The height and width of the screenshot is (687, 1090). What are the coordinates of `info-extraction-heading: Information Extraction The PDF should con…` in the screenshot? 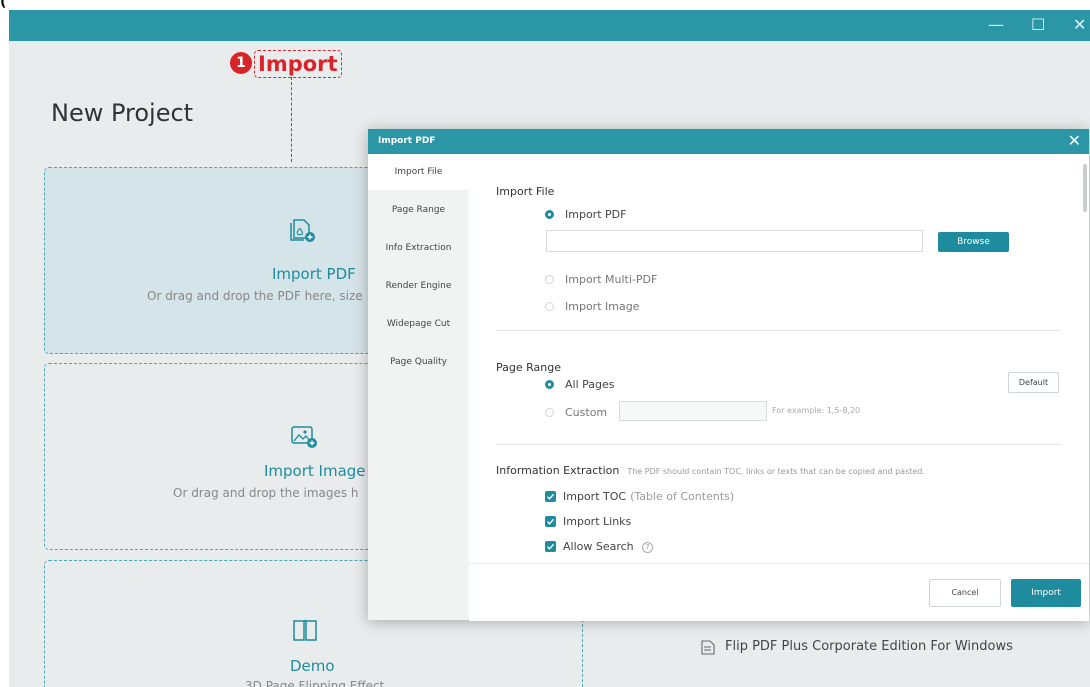 It's located at (710, 470).